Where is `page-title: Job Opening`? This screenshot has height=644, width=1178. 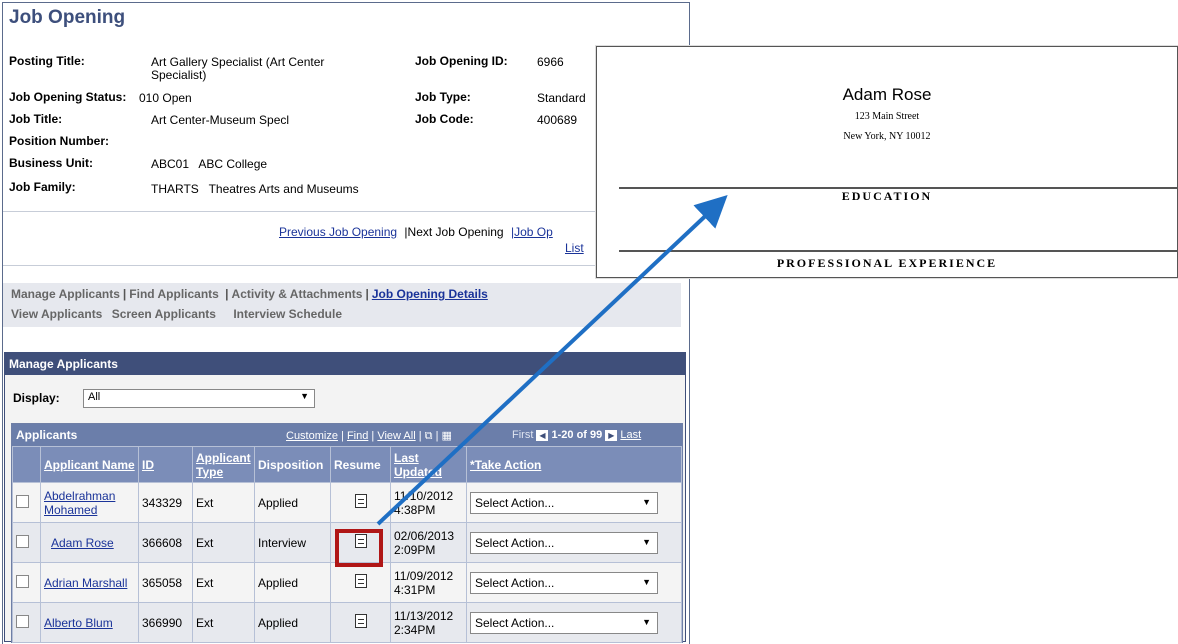
page-title: Job Opening is located at coordinates (67, 17).